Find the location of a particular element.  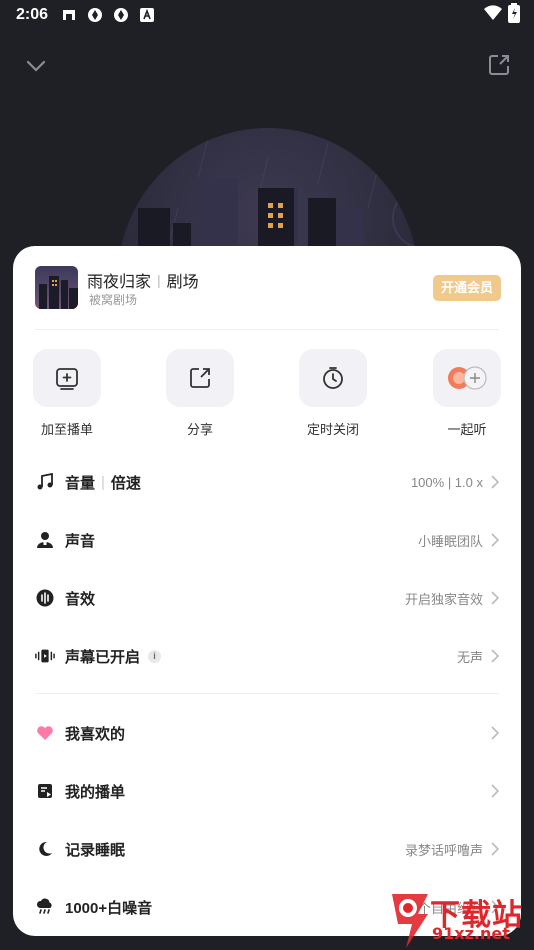

share-icon is located at coordinates (200, 378).